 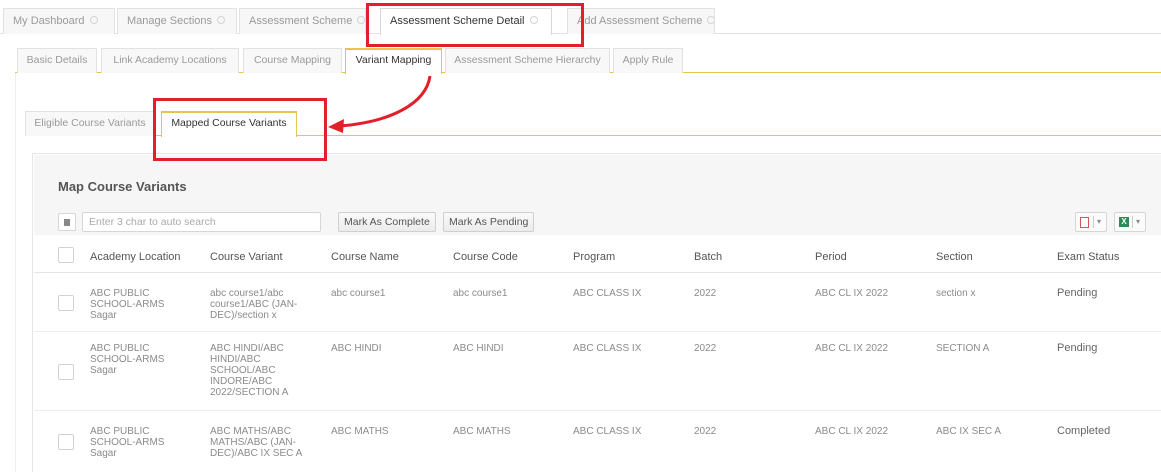 What do you see at coordinates (482, 431) in the screenshot?
I see `course-code-cell: ABC MATHS` at bounding box center [482, 431].